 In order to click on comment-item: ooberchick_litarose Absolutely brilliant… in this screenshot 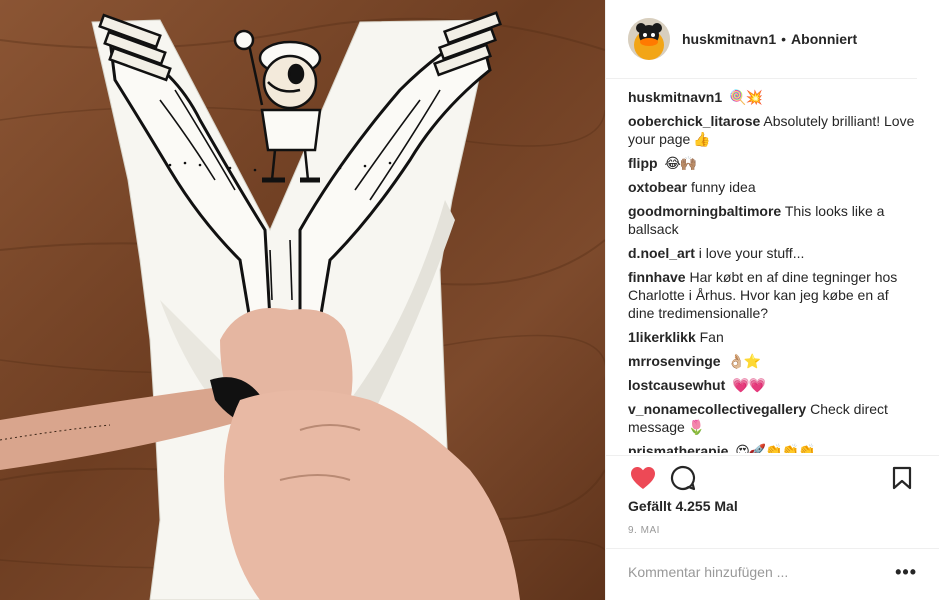, I will do `click(773, 130)`.